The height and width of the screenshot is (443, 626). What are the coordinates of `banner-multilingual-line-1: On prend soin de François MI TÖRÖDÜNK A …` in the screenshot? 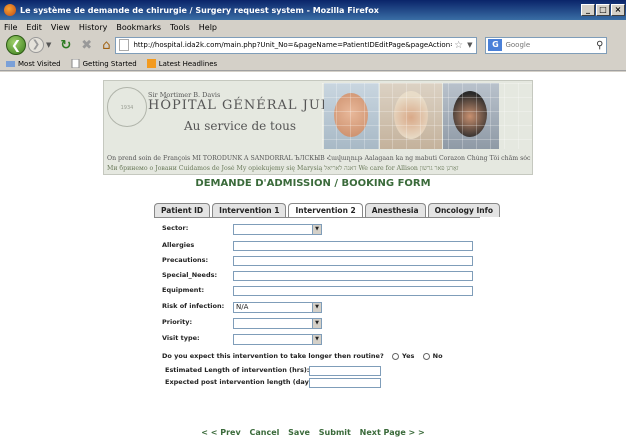 It's located at (319, 158).